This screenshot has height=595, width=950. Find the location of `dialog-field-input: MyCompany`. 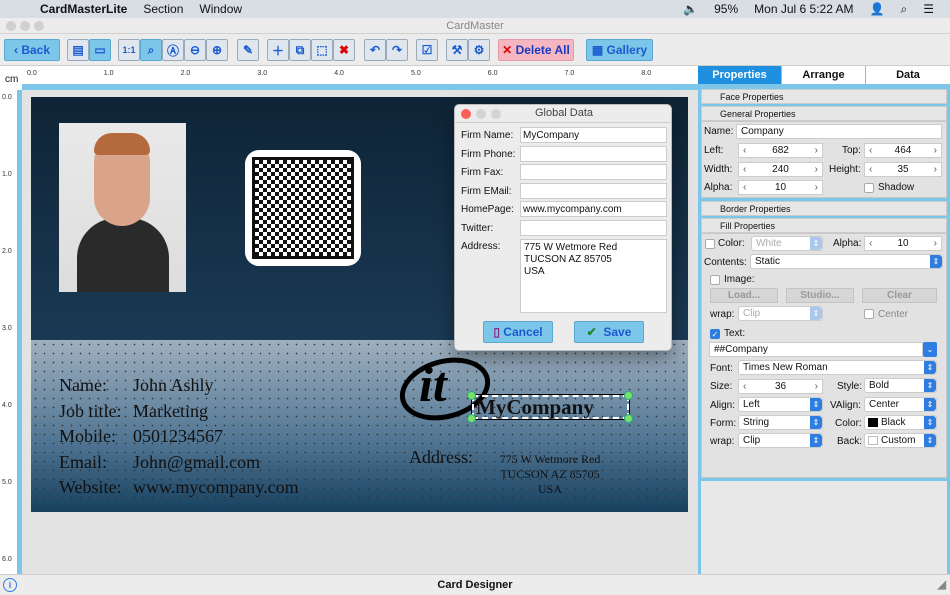

dialog-field-input: MyCompany is located at coordinates (593, 135).